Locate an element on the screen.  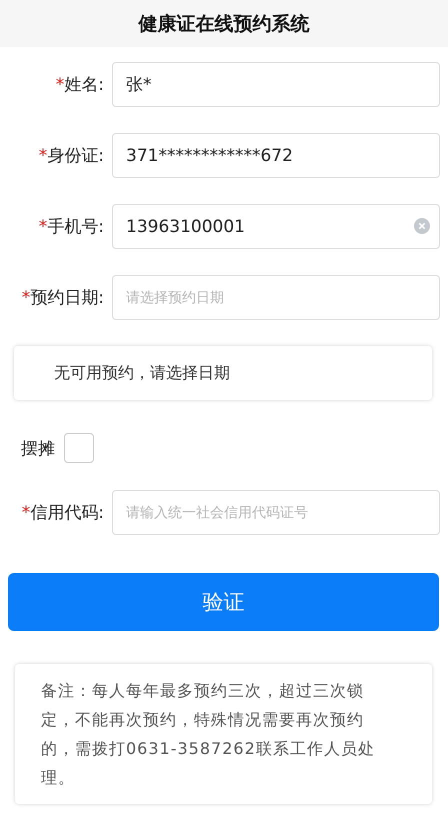
input-field: 371************672 is located at coordinates (276, 155).